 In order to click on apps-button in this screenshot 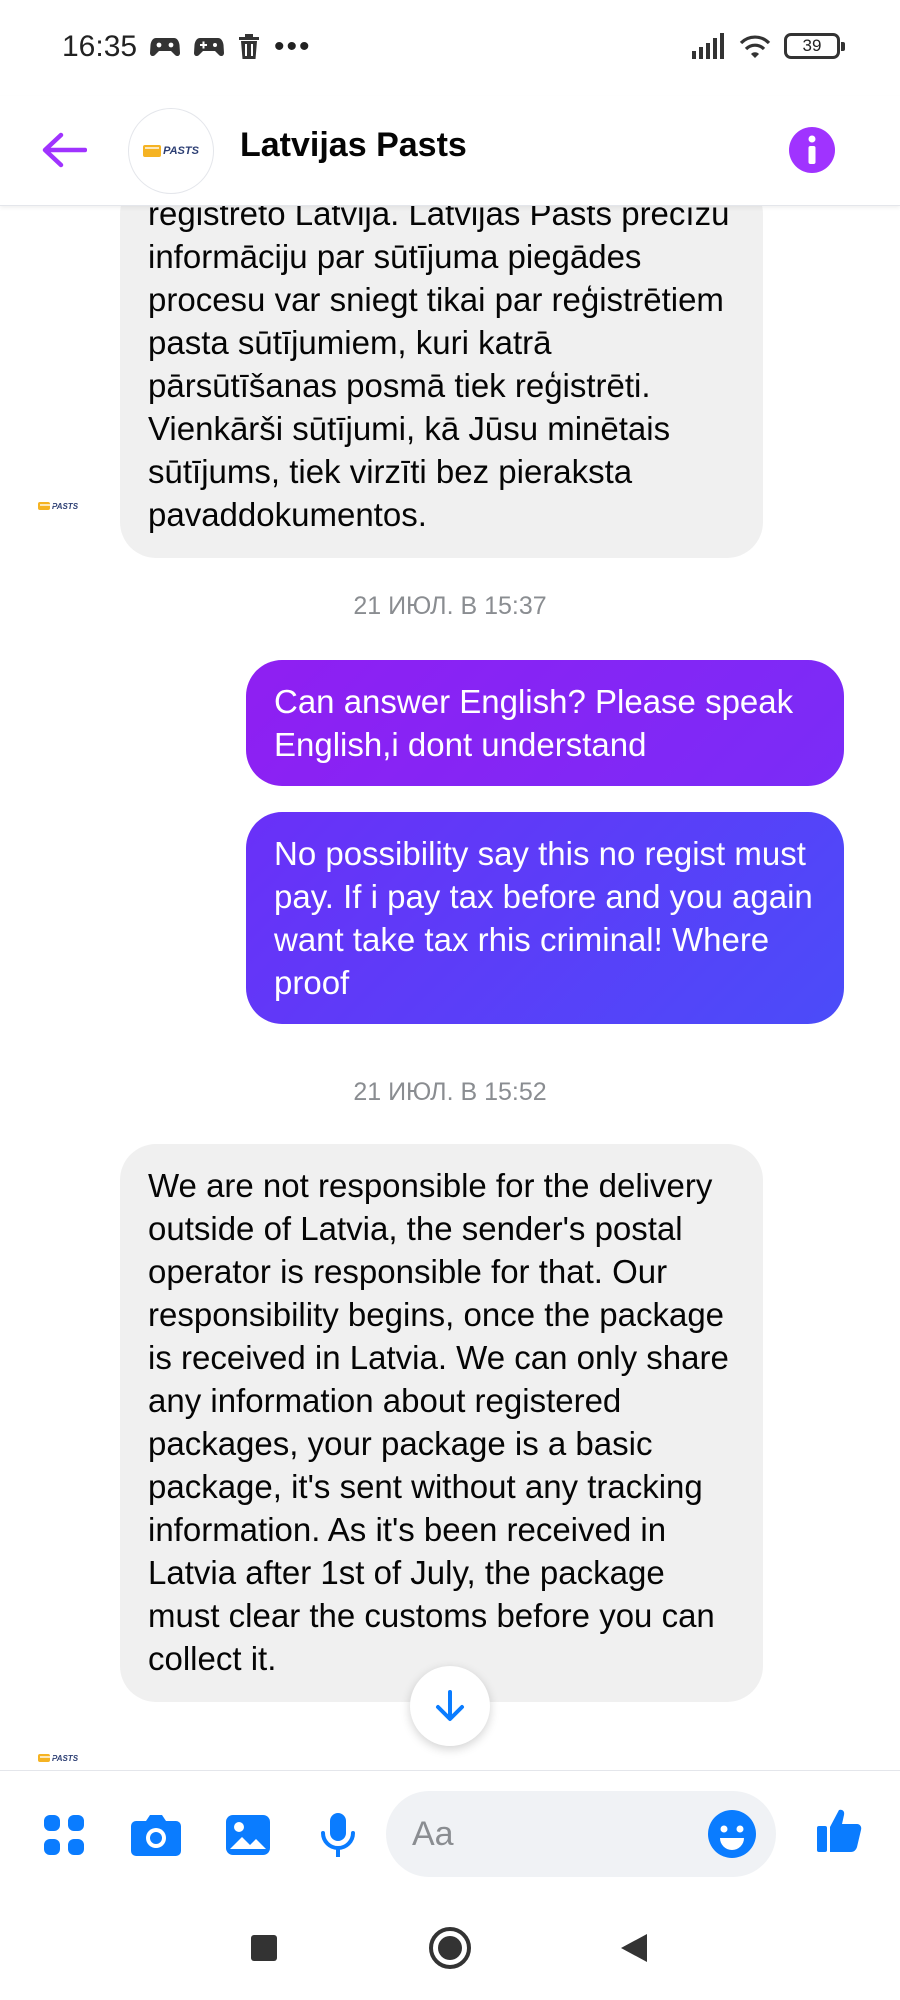, I will do `click(64, 1835)`.